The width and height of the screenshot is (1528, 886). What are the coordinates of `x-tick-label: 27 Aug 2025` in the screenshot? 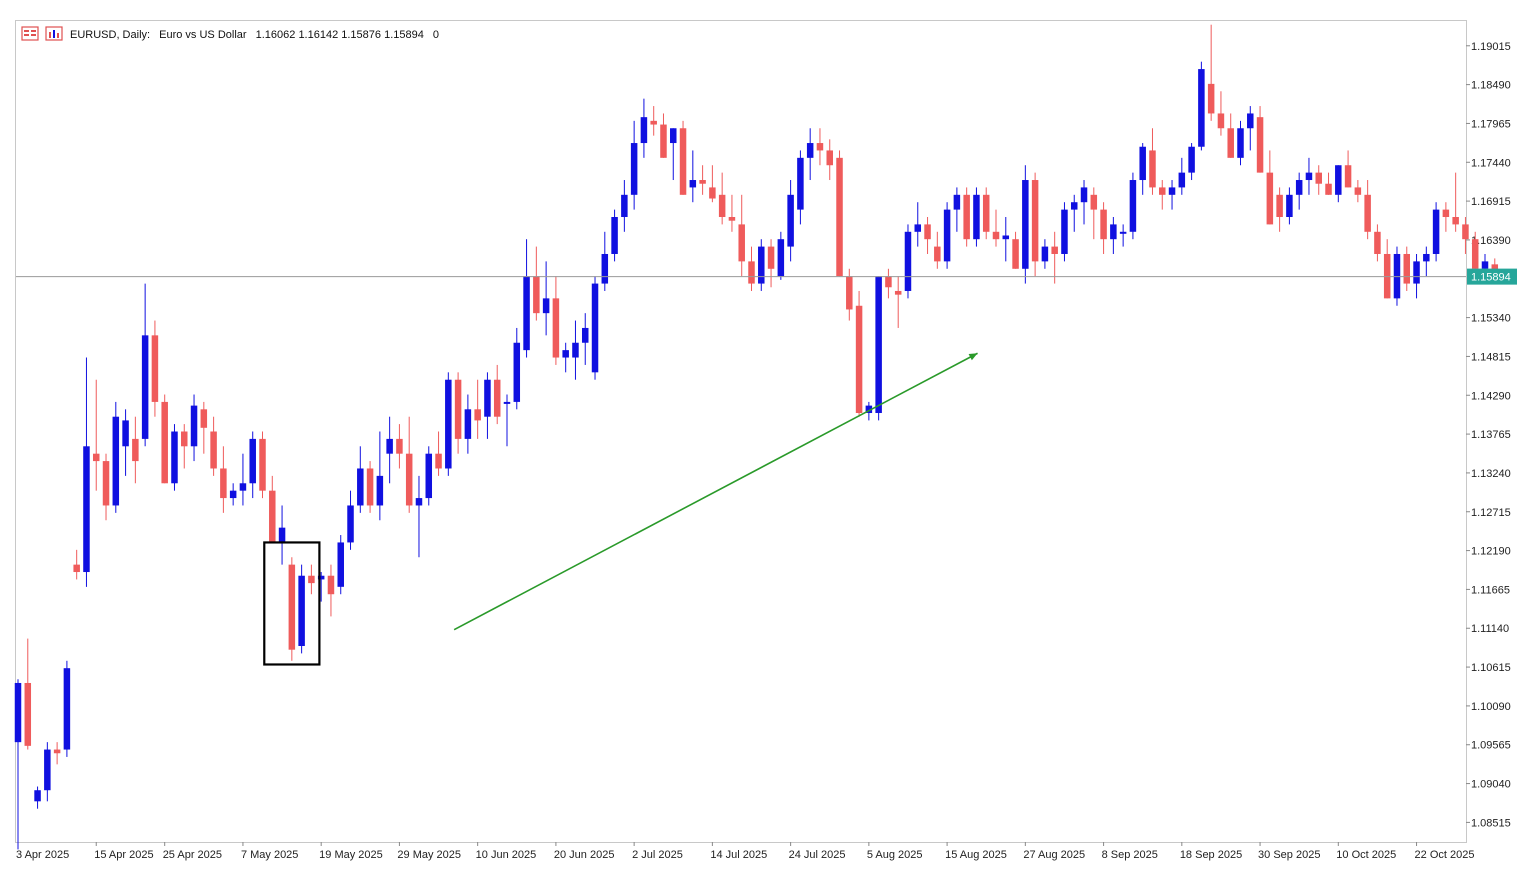 It's located at (1054, 855).